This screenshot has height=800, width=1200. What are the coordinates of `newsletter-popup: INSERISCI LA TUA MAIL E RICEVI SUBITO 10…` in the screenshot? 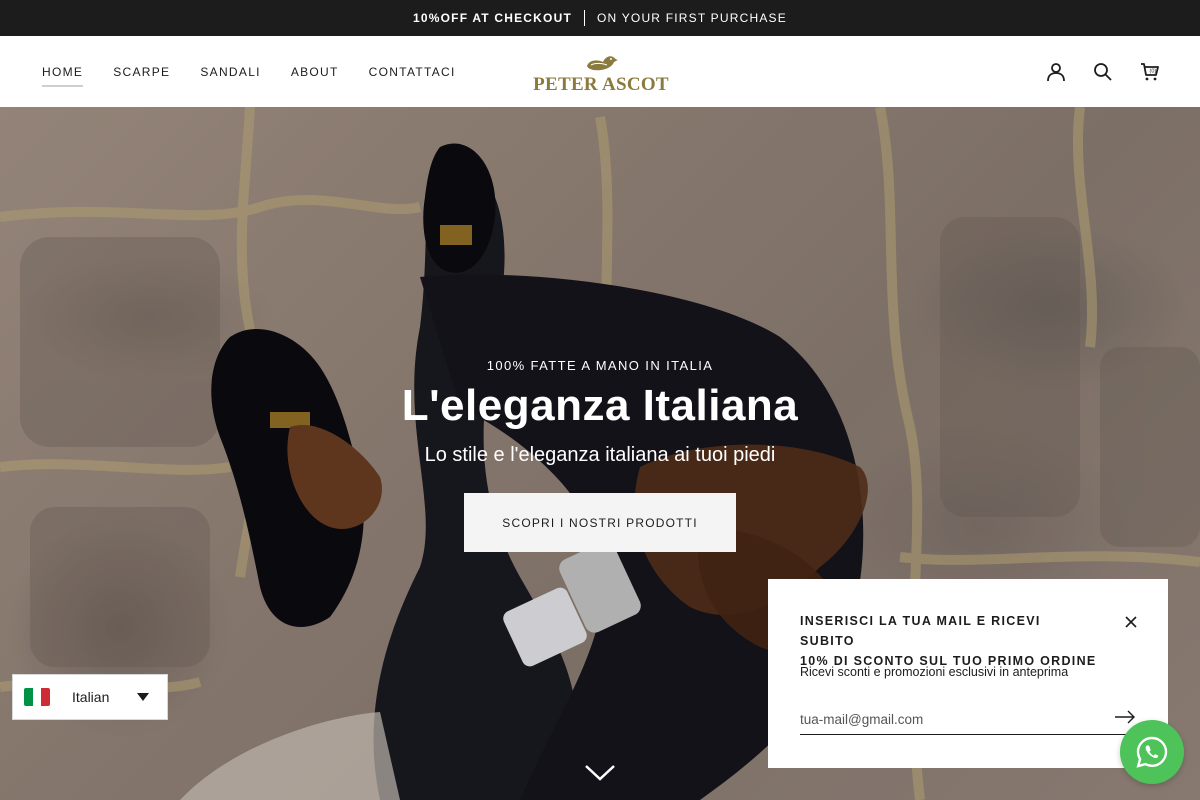 It's located at (968, 673).